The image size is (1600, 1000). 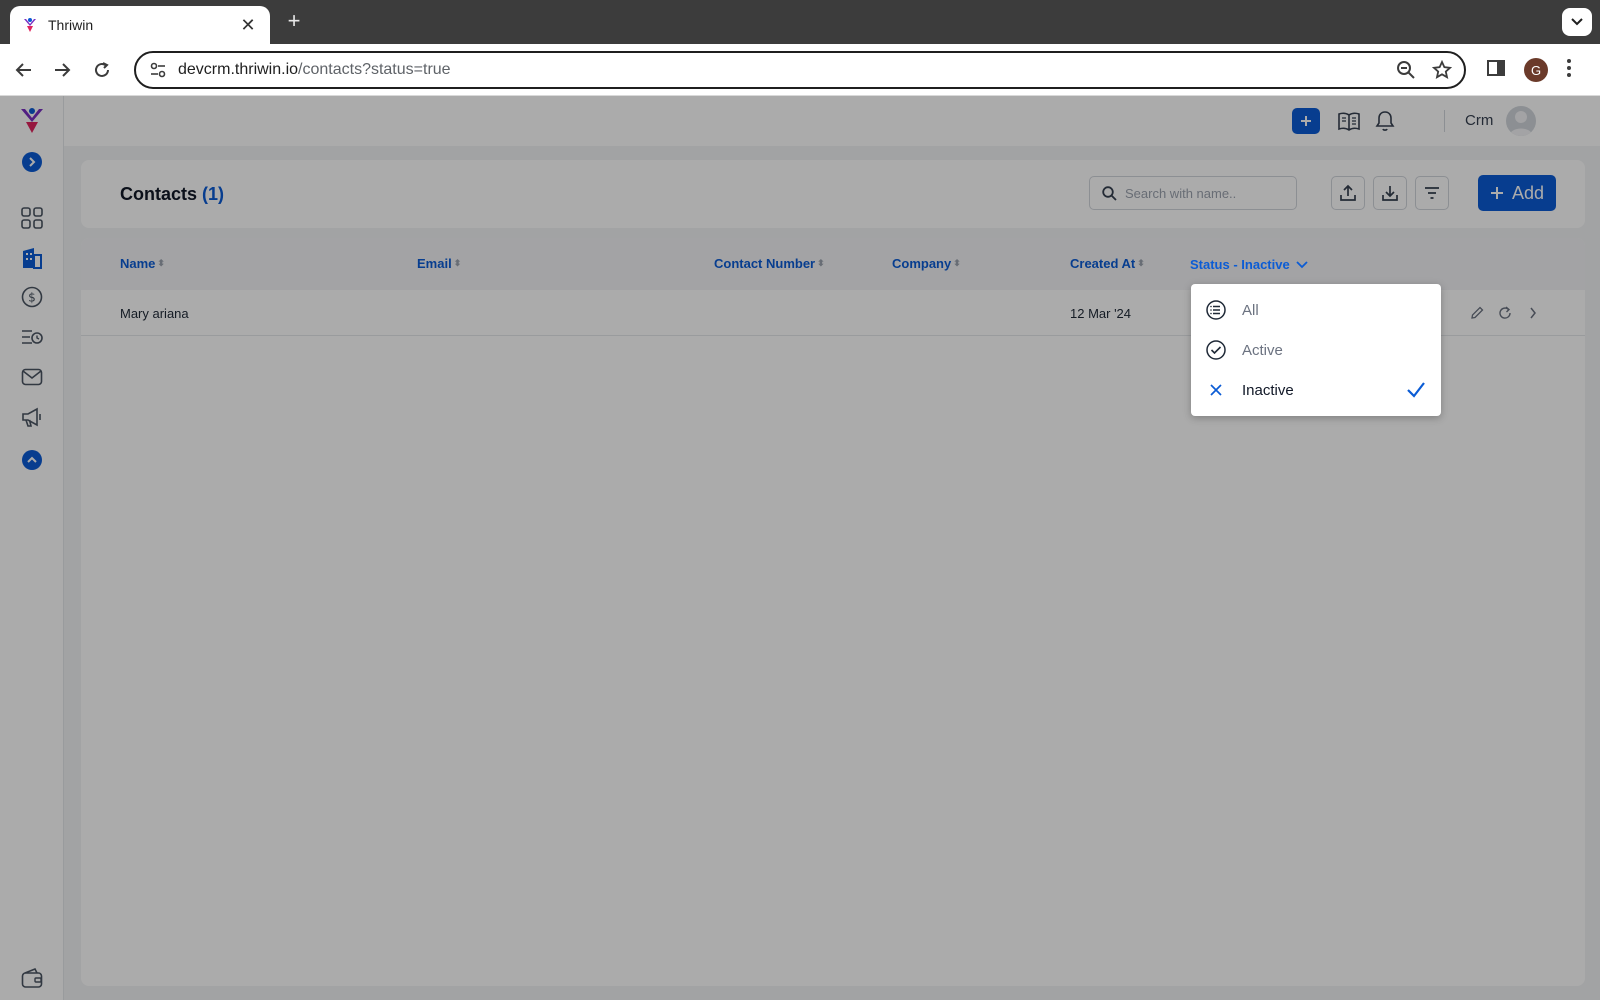 I want to click on status-filter-toggle: Status - Inactive, so click(x=1249, y=264).